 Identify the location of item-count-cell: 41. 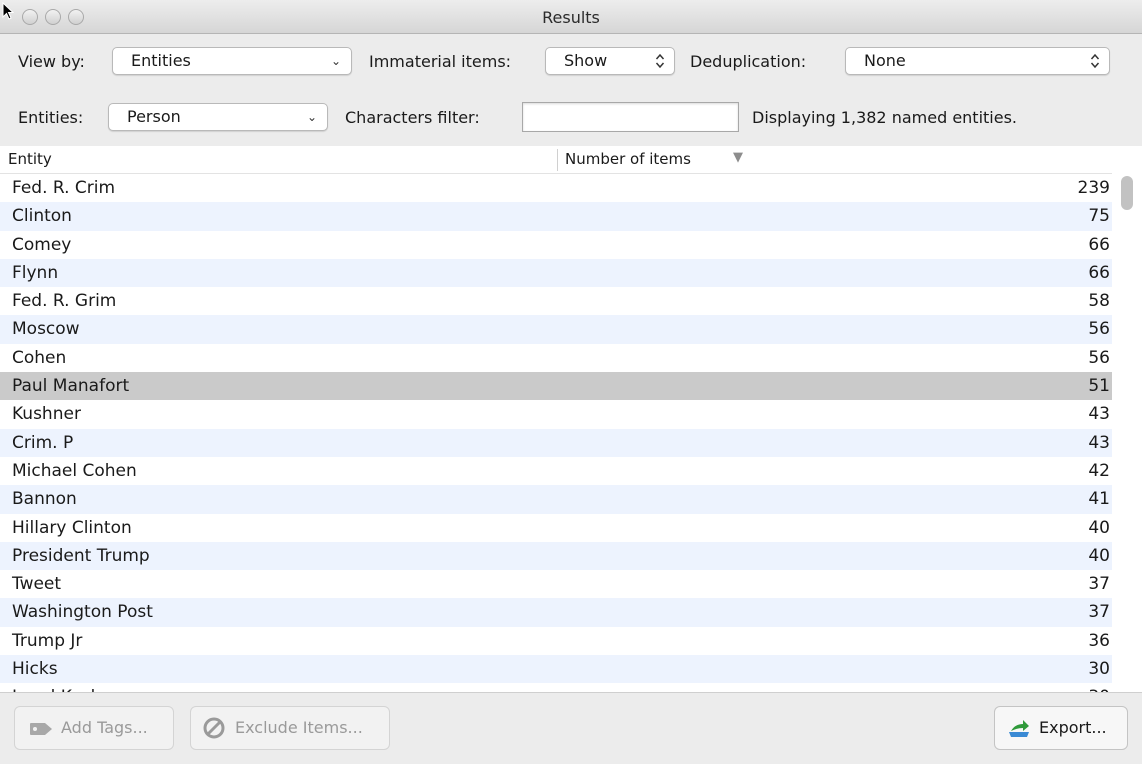
(1099, 499).